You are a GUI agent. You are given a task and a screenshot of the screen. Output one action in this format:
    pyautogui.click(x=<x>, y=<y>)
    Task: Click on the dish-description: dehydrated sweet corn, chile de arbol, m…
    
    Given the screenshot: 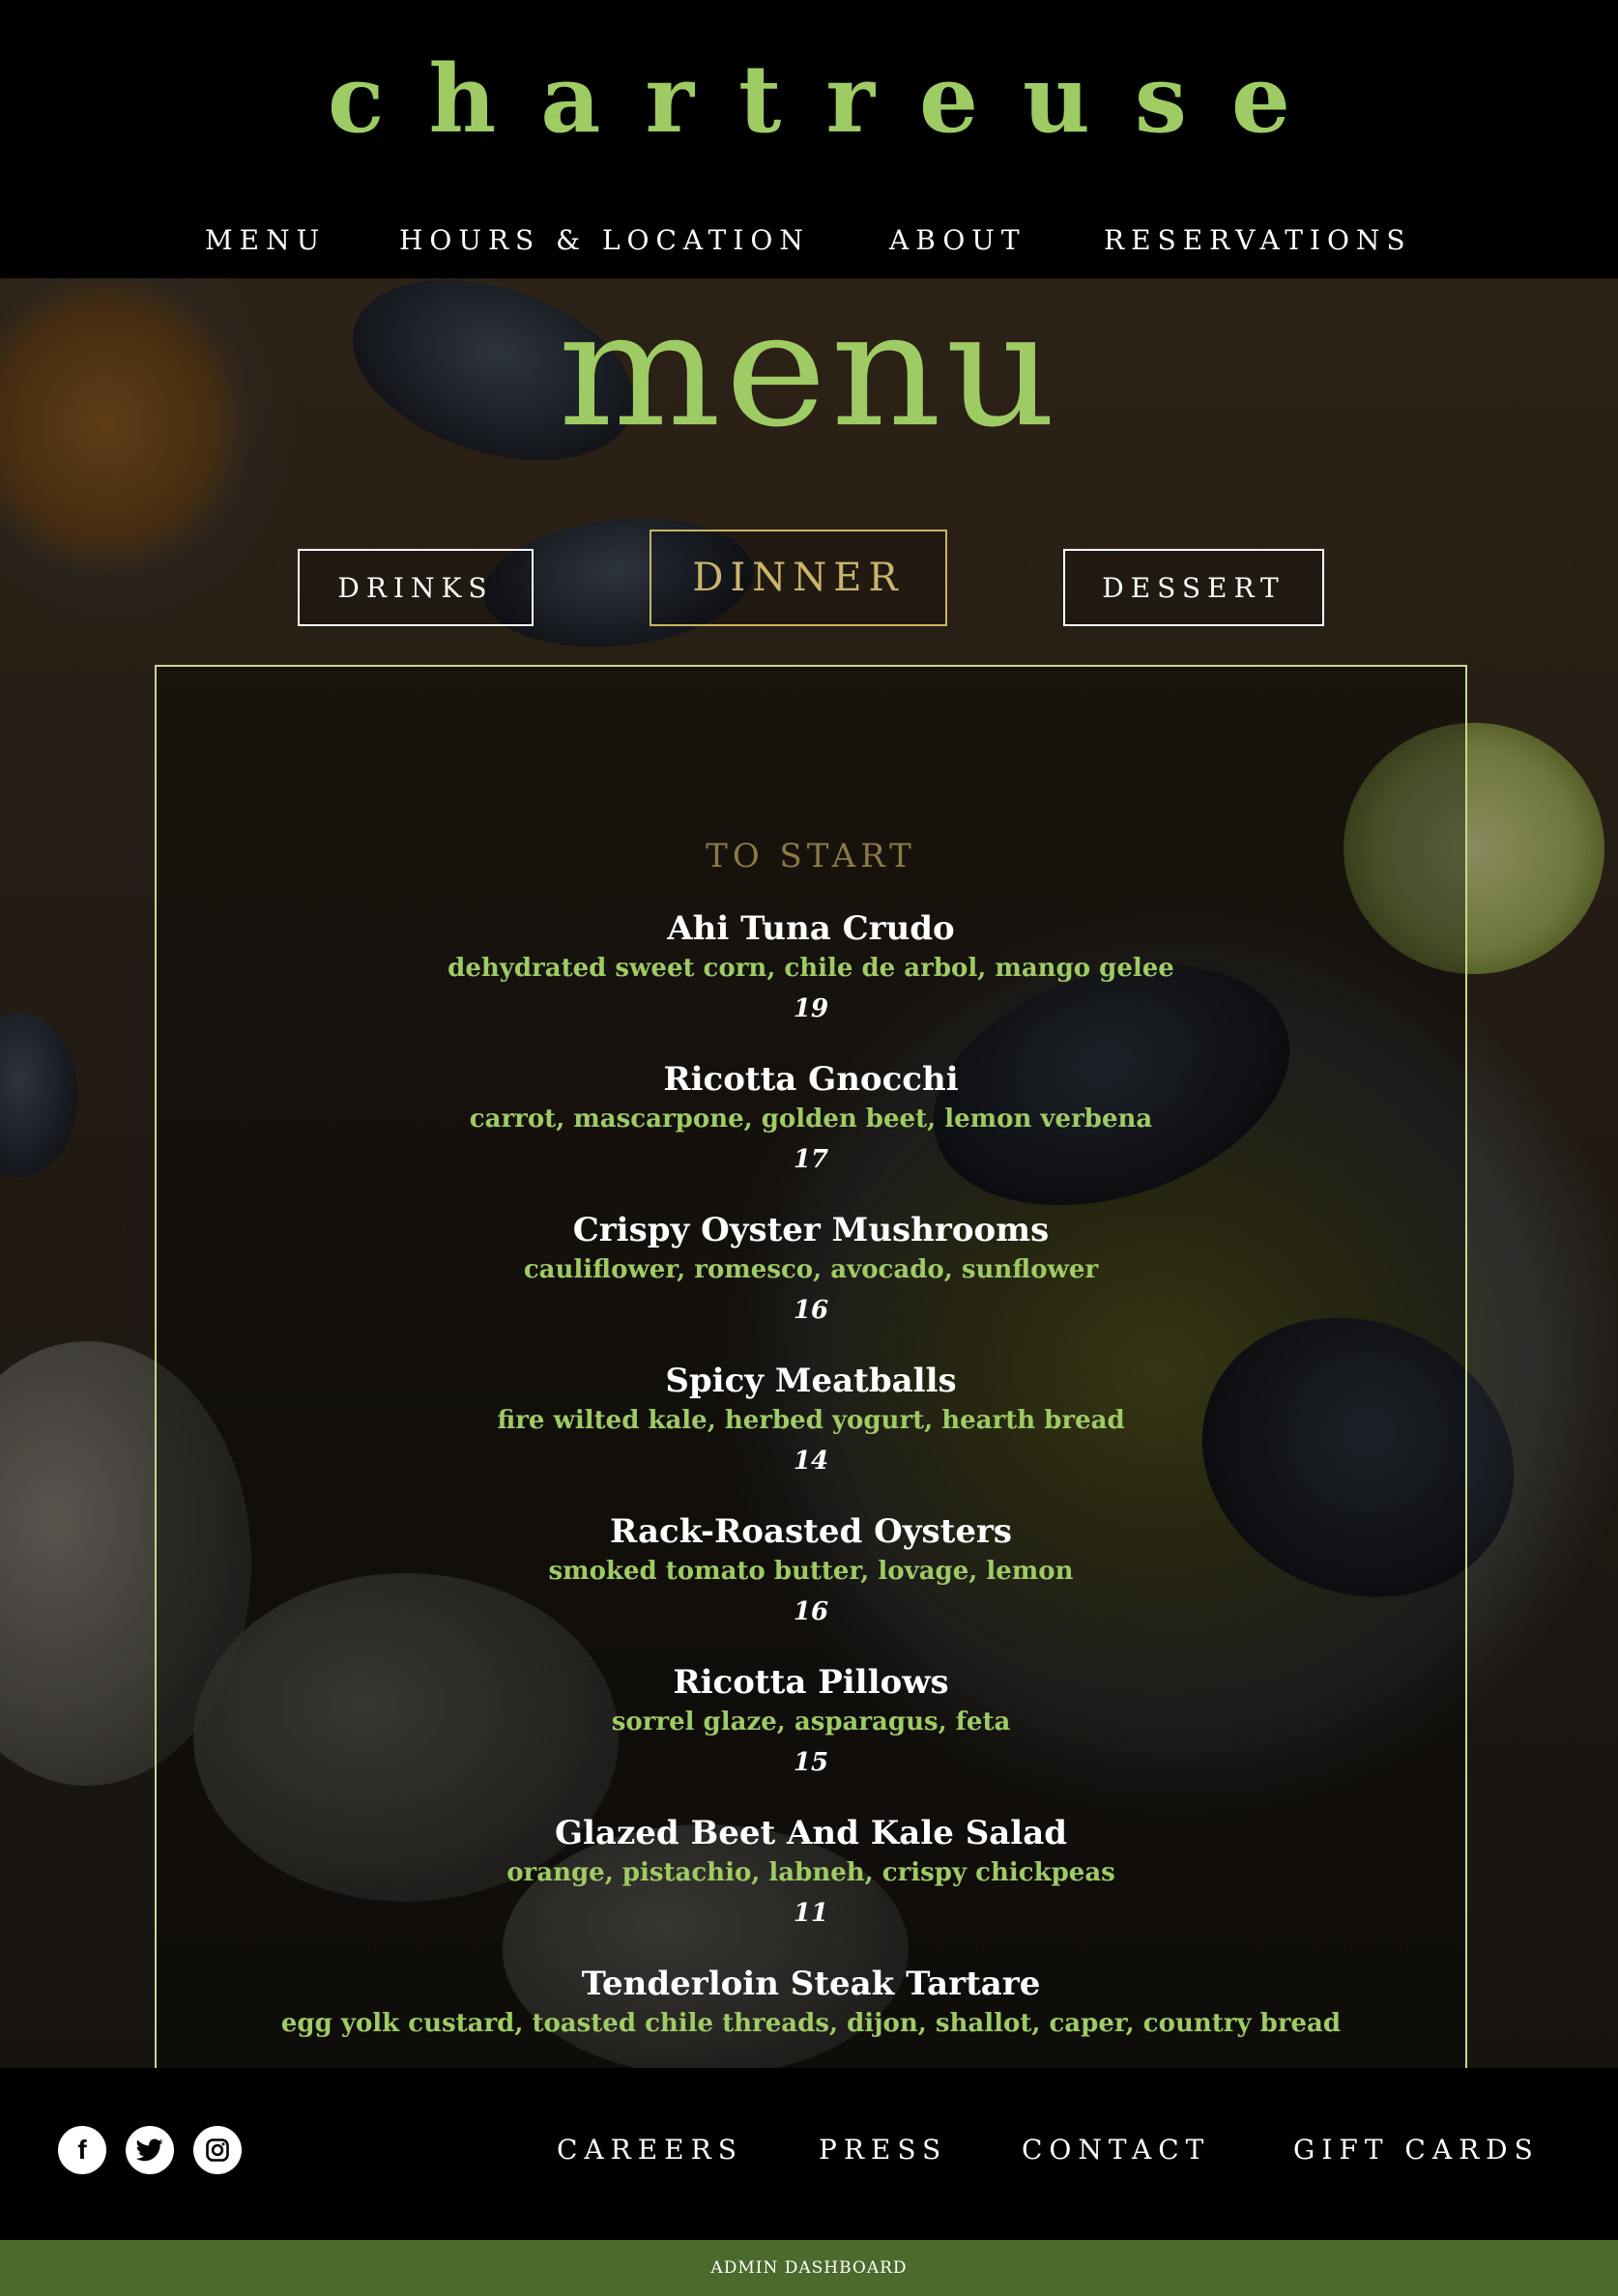 What is the action you would take?
    pyautogui.click(x=811, y=968)
    